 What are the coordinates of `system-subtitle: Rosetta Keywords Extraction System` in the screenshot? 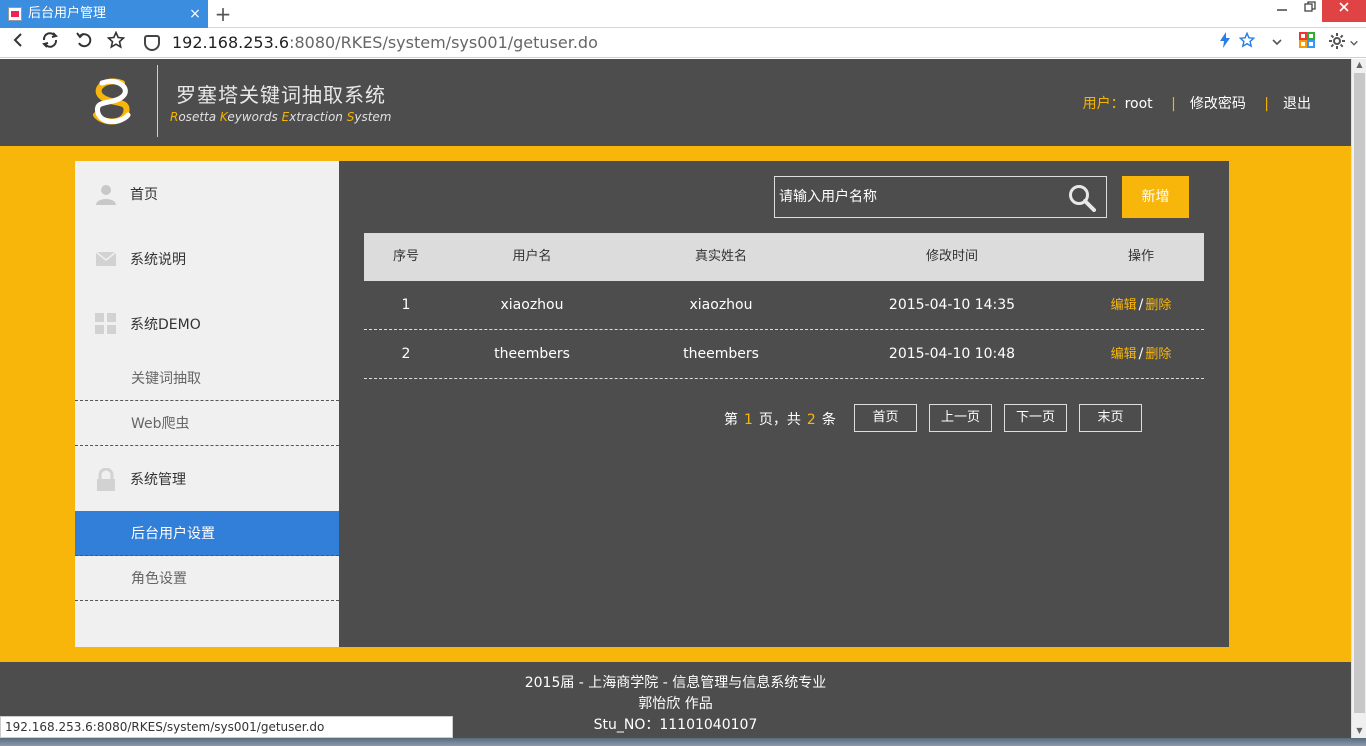 It's located at (281, 117).